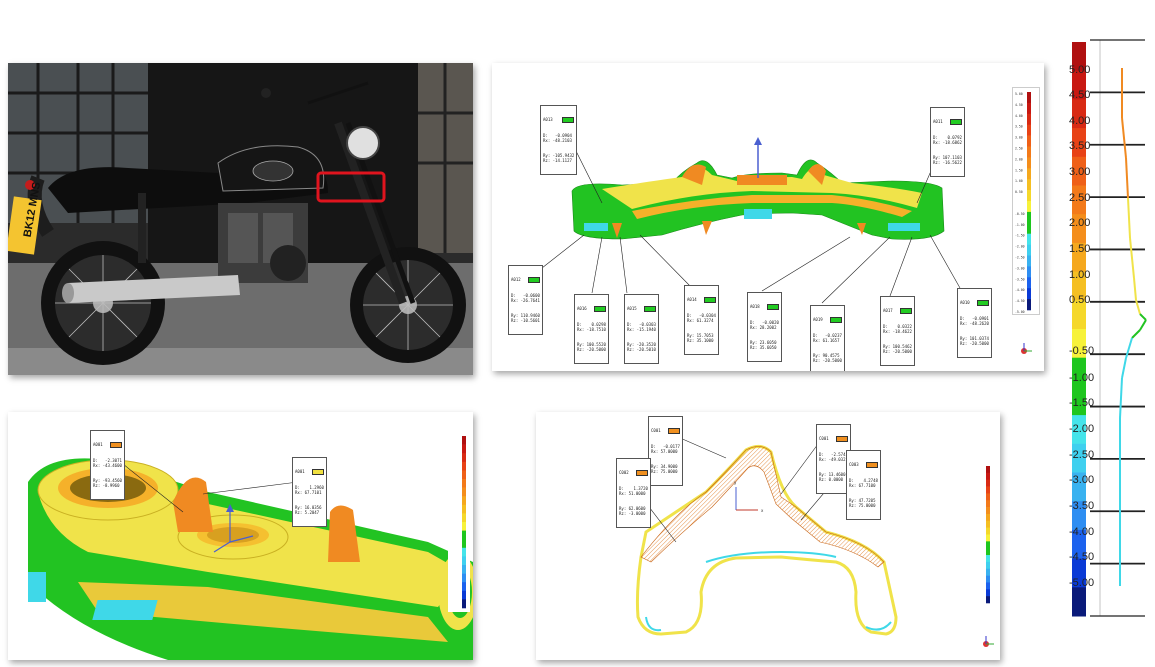 This screenshot has width=1155, height=667. What do you see at coordinates (1019, 149) in the screenshot?
I see `mini-scale-label: 2.50` at bounding box center [1019, 149].